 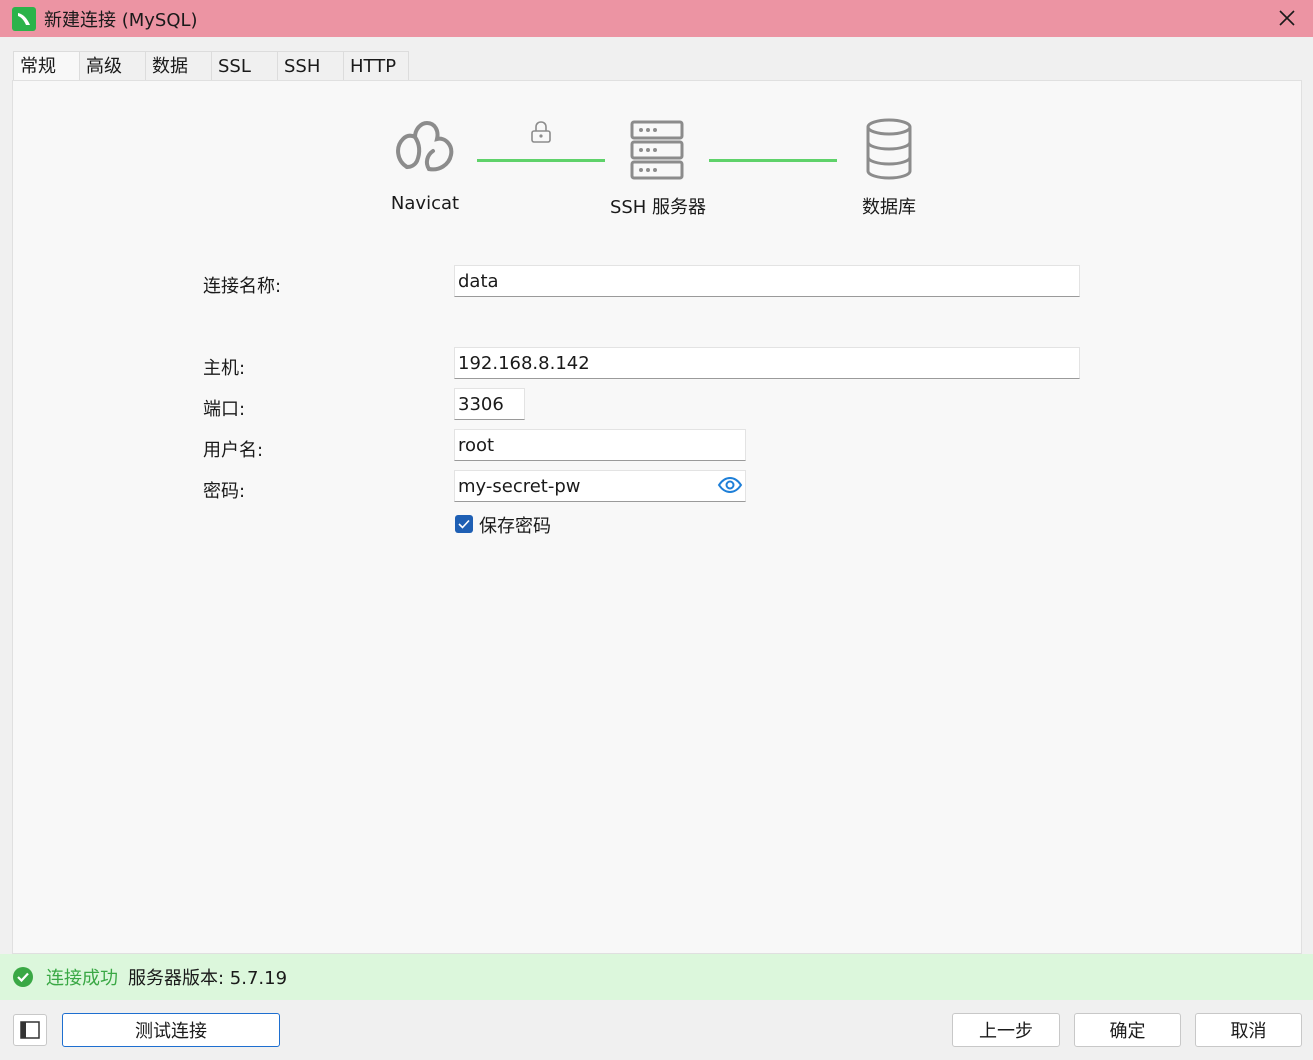 I want to click on tab-ssl: SSL, so click(x=244, y=66).